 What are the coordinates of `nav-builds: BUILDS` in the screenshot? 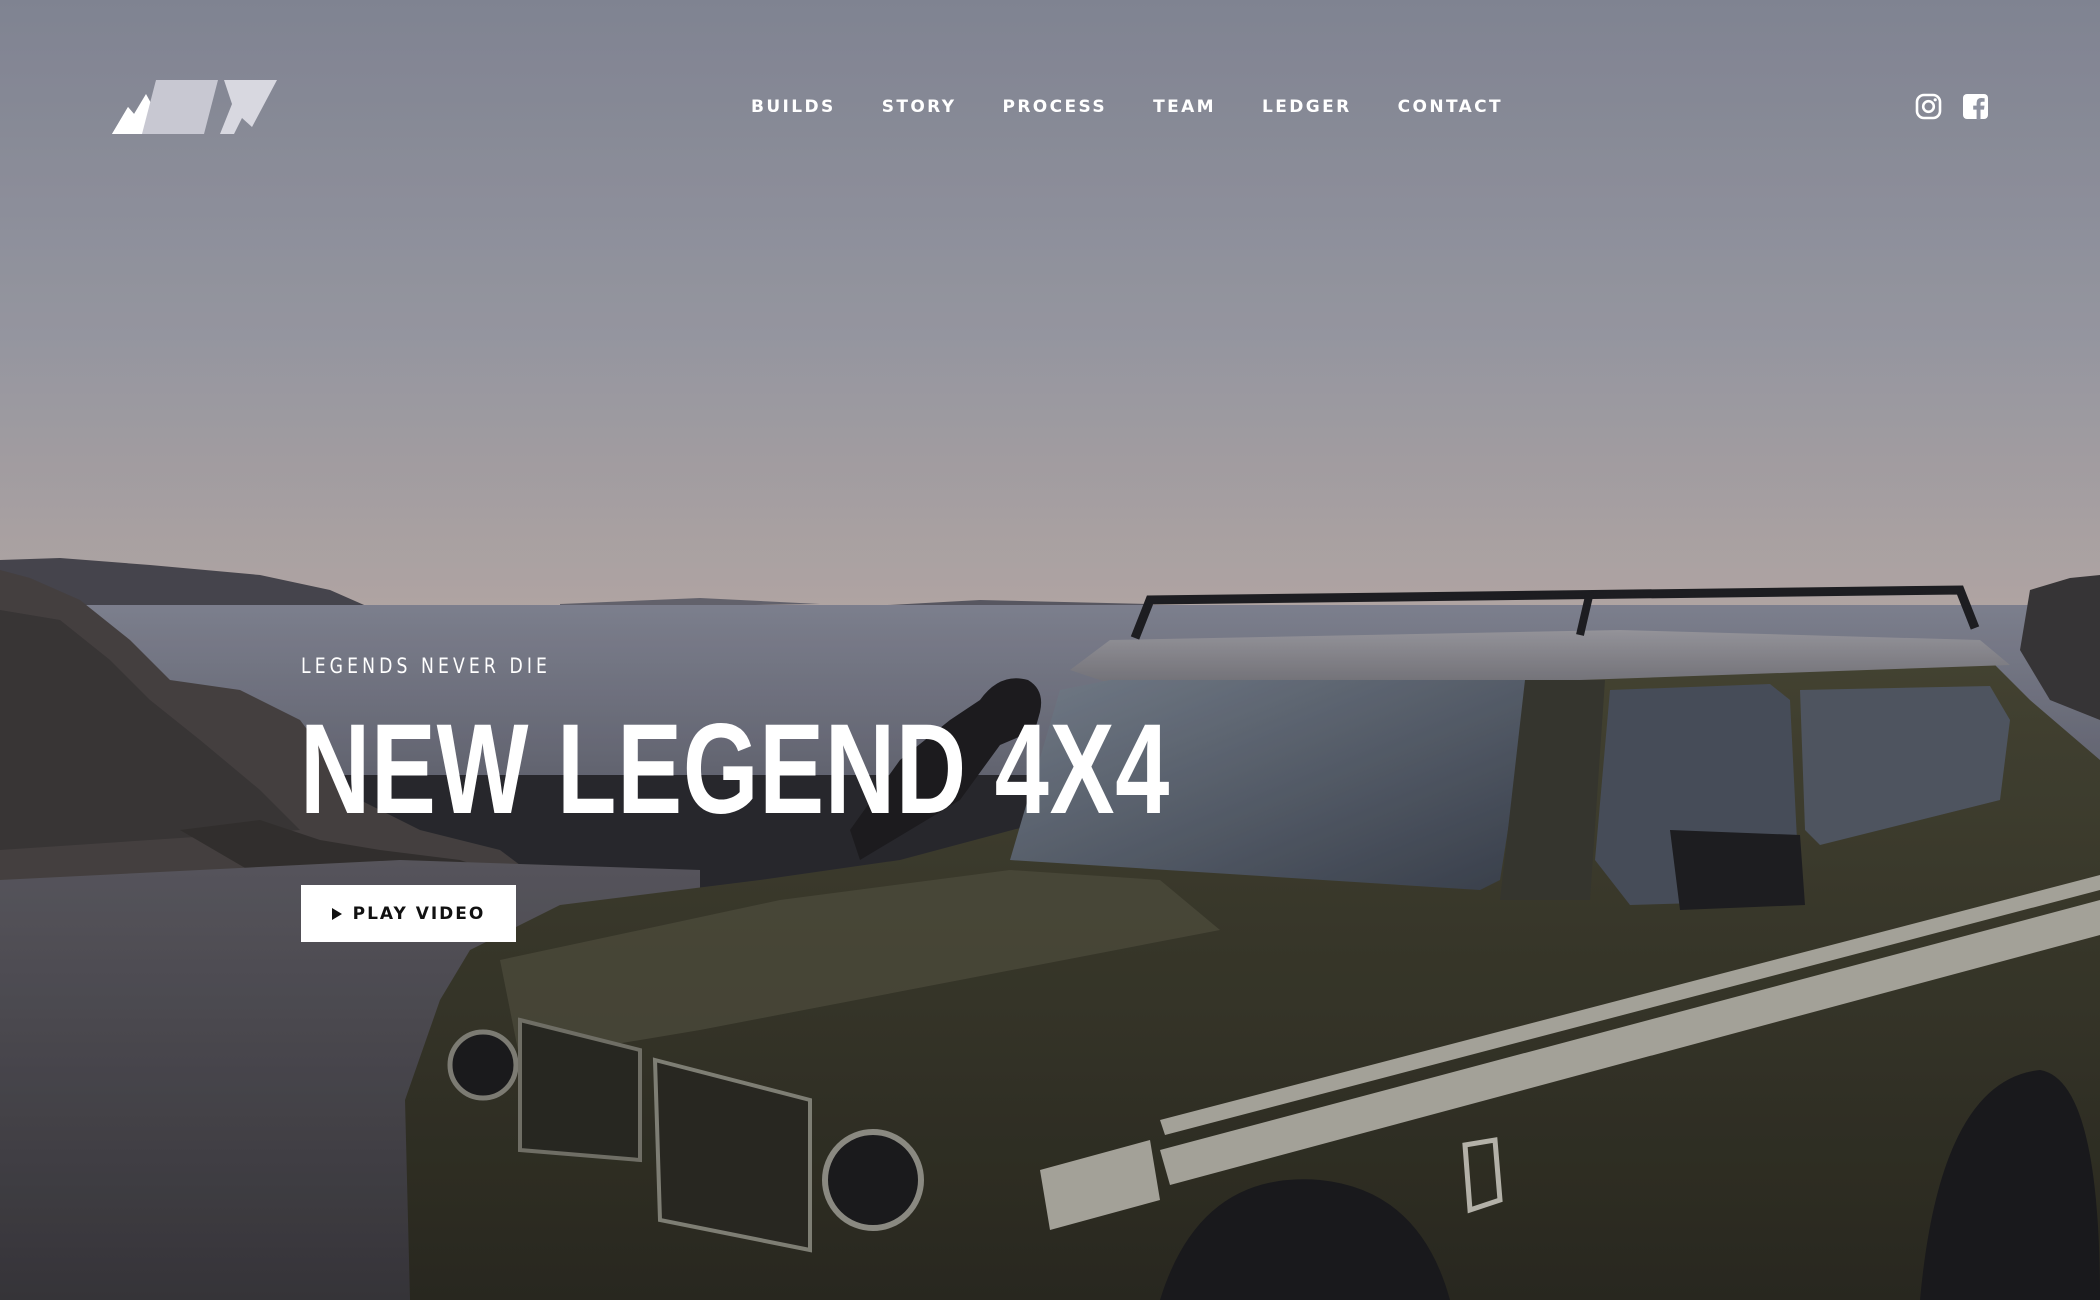 It's located at (793, 107).